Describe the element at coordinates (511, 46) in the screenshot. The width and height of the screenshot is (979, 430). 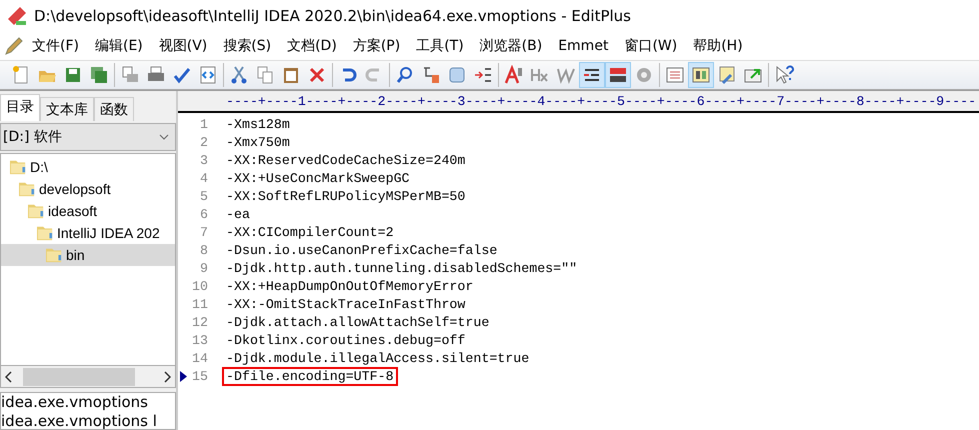
I see `menu-item: 浏览器(B)` at that location.